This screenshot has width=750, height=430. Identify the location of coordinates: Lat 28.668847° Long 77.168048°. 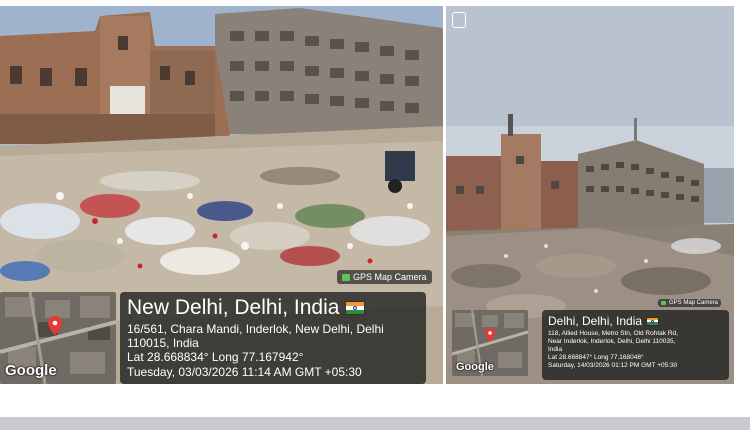
(596, 357).